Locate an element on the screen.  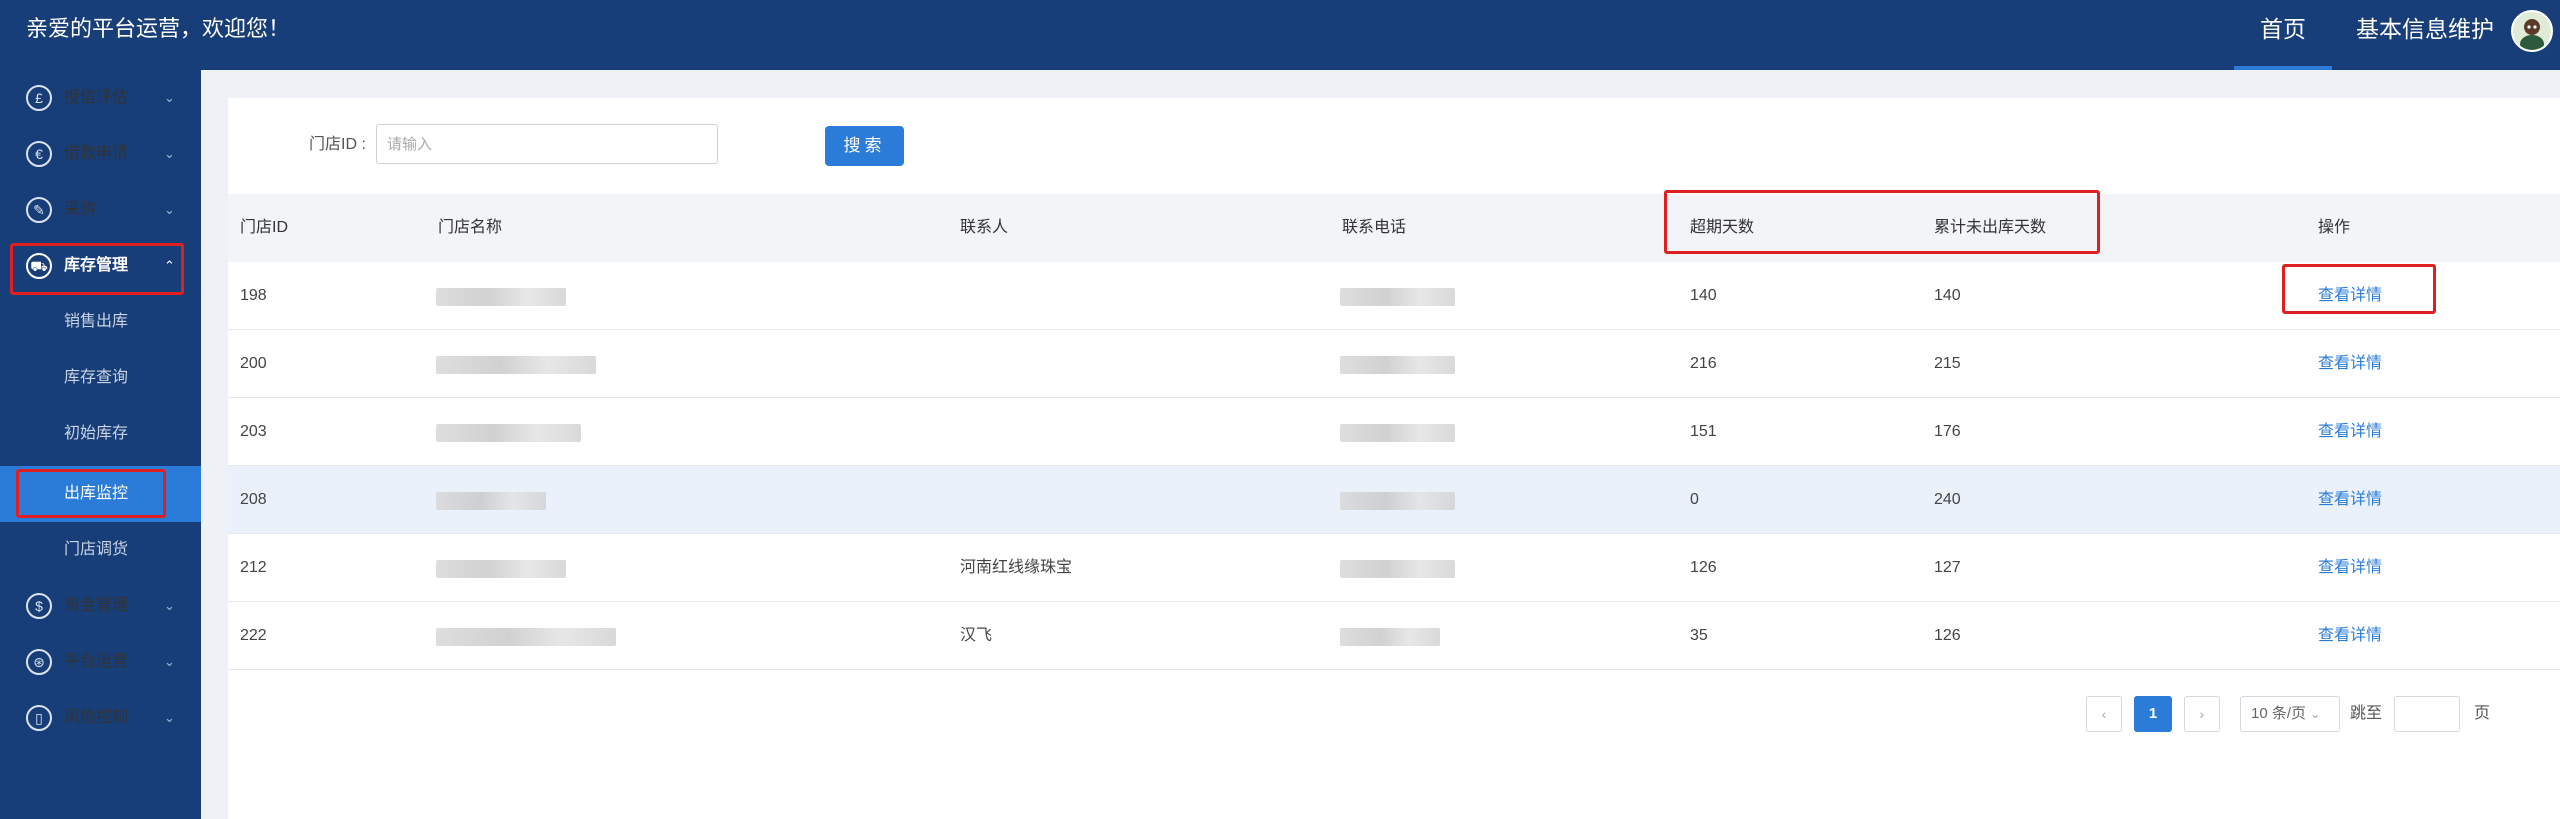
sidebar-item-platform-operation: ⊛ 平台运营 ⌄ is located at coordinates (100, 662).